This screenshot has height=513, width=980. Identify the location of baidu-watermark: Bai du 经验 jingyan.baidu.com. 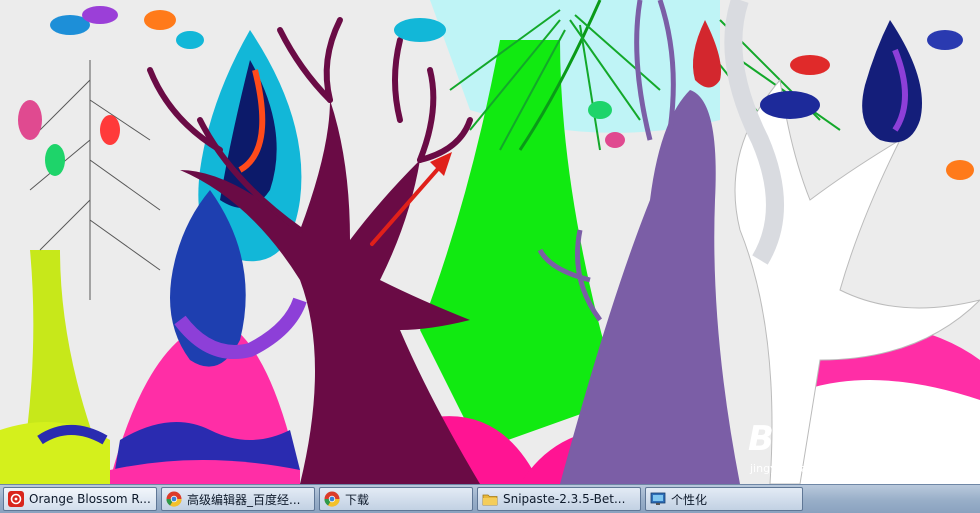
(838, 445).